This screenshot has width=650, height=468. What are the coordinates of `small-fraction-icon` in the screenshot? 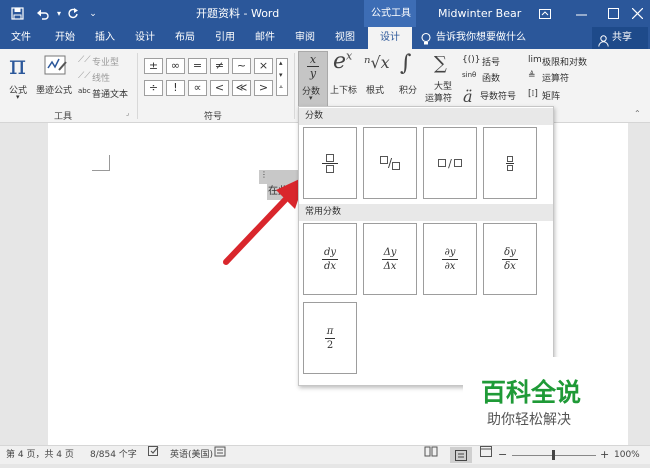 It's located at (510, 163).